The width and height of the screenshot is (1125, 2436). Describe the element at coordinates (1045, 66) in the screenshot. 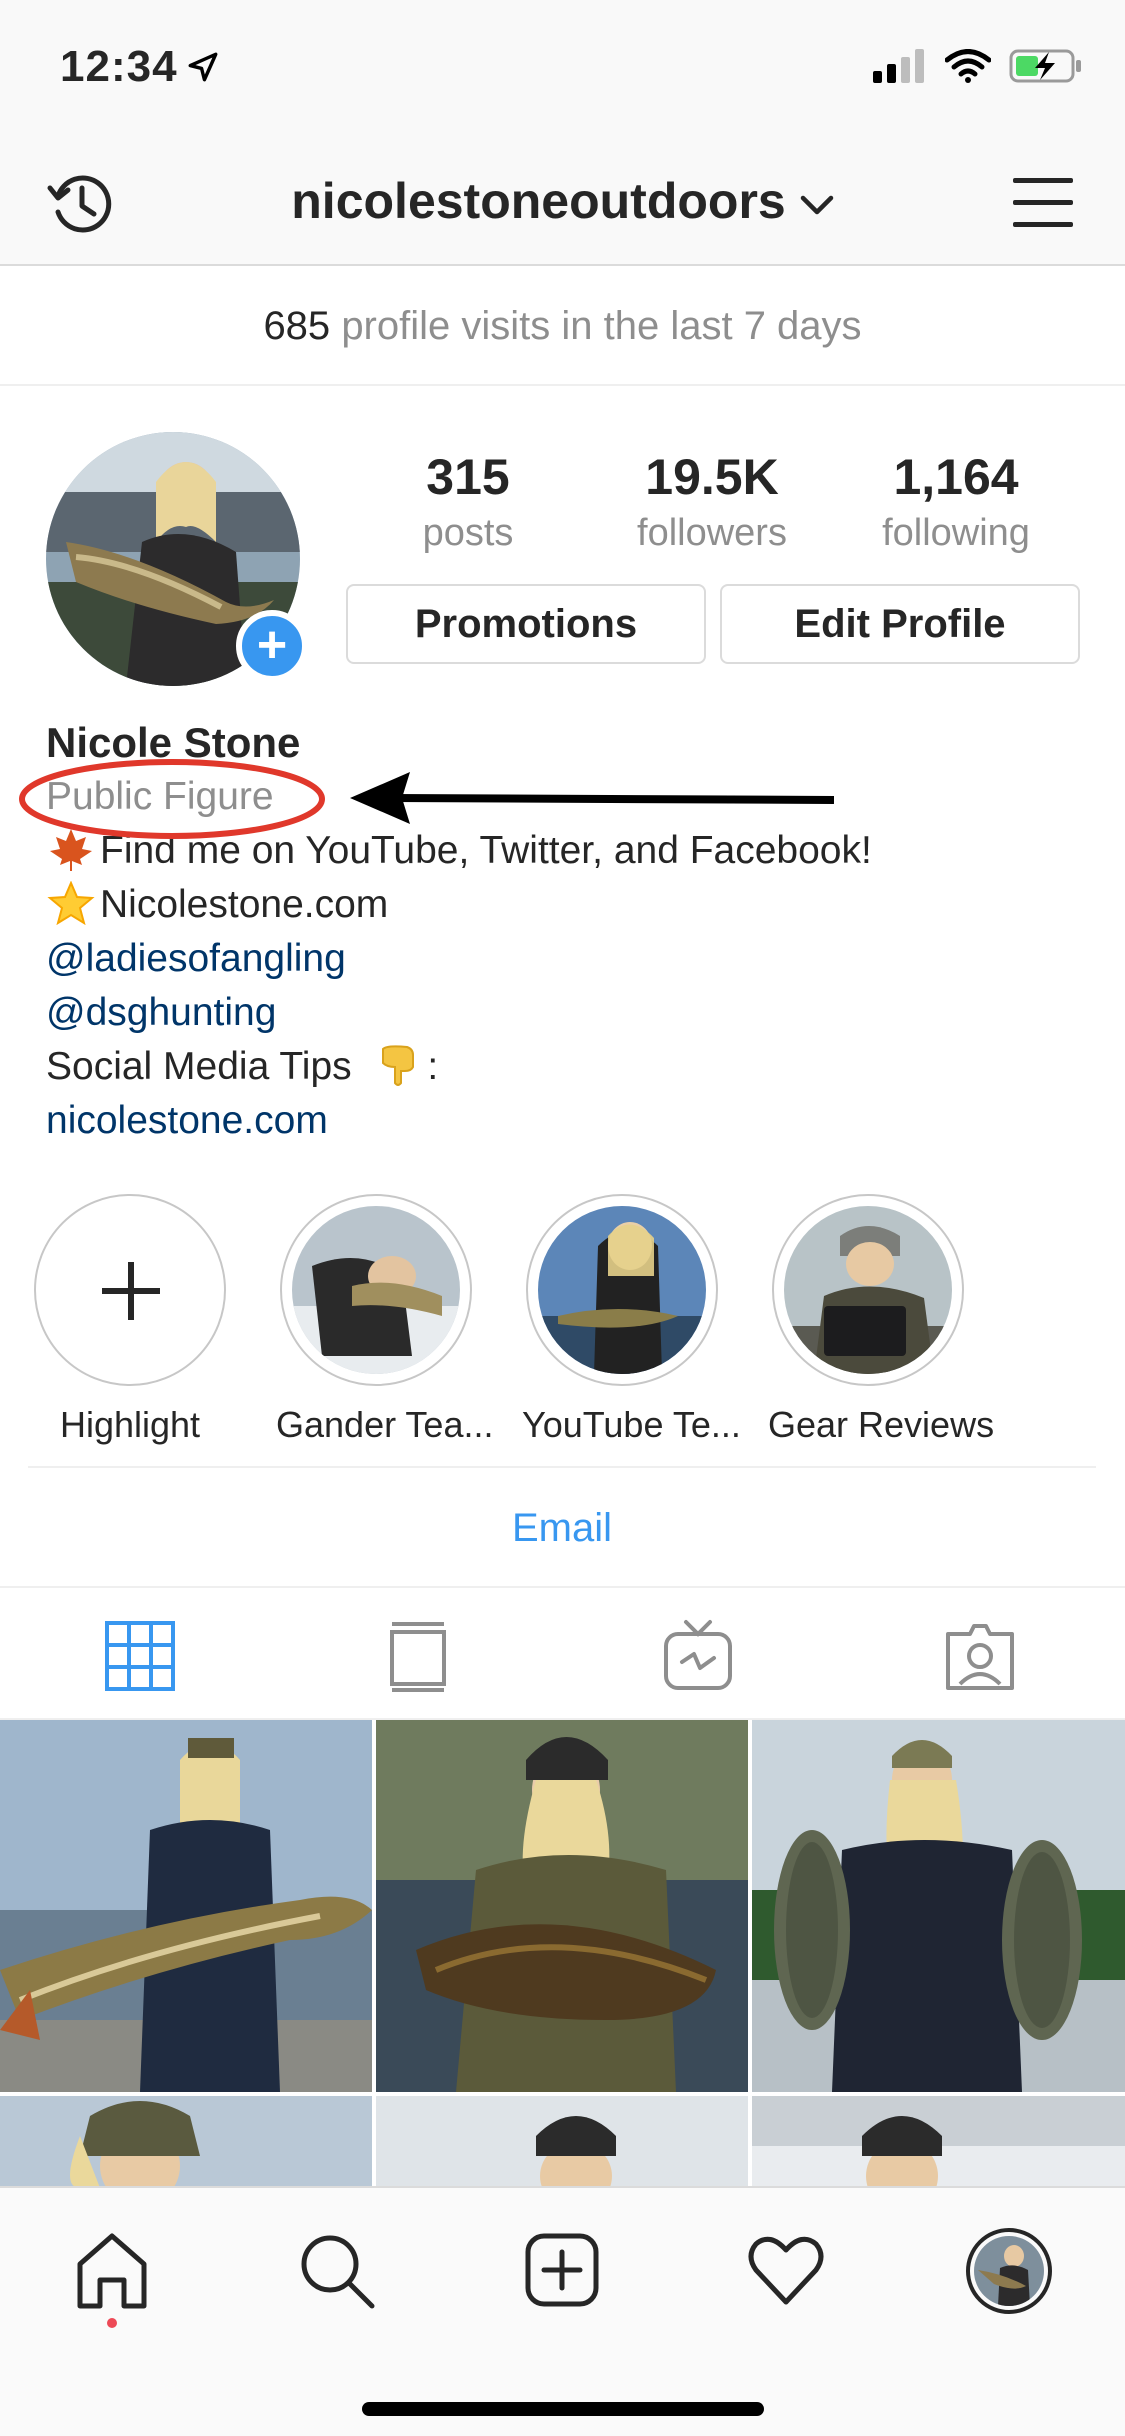

I see `battery-charging-icon` at that location.